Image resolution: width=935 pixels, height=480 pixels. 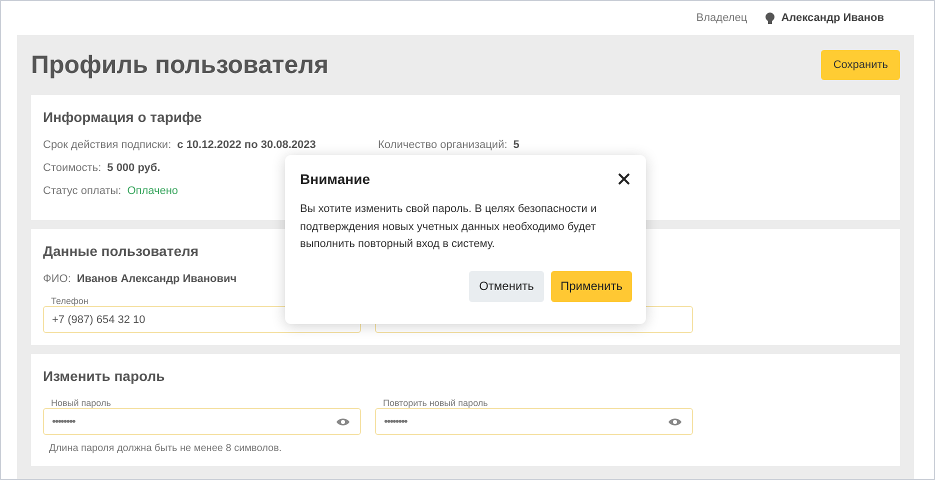 What do you see at coordinates (122, 117) in the screenshot?
I see `section-title: Информация о тарифе` at bounding box center [122, 117].